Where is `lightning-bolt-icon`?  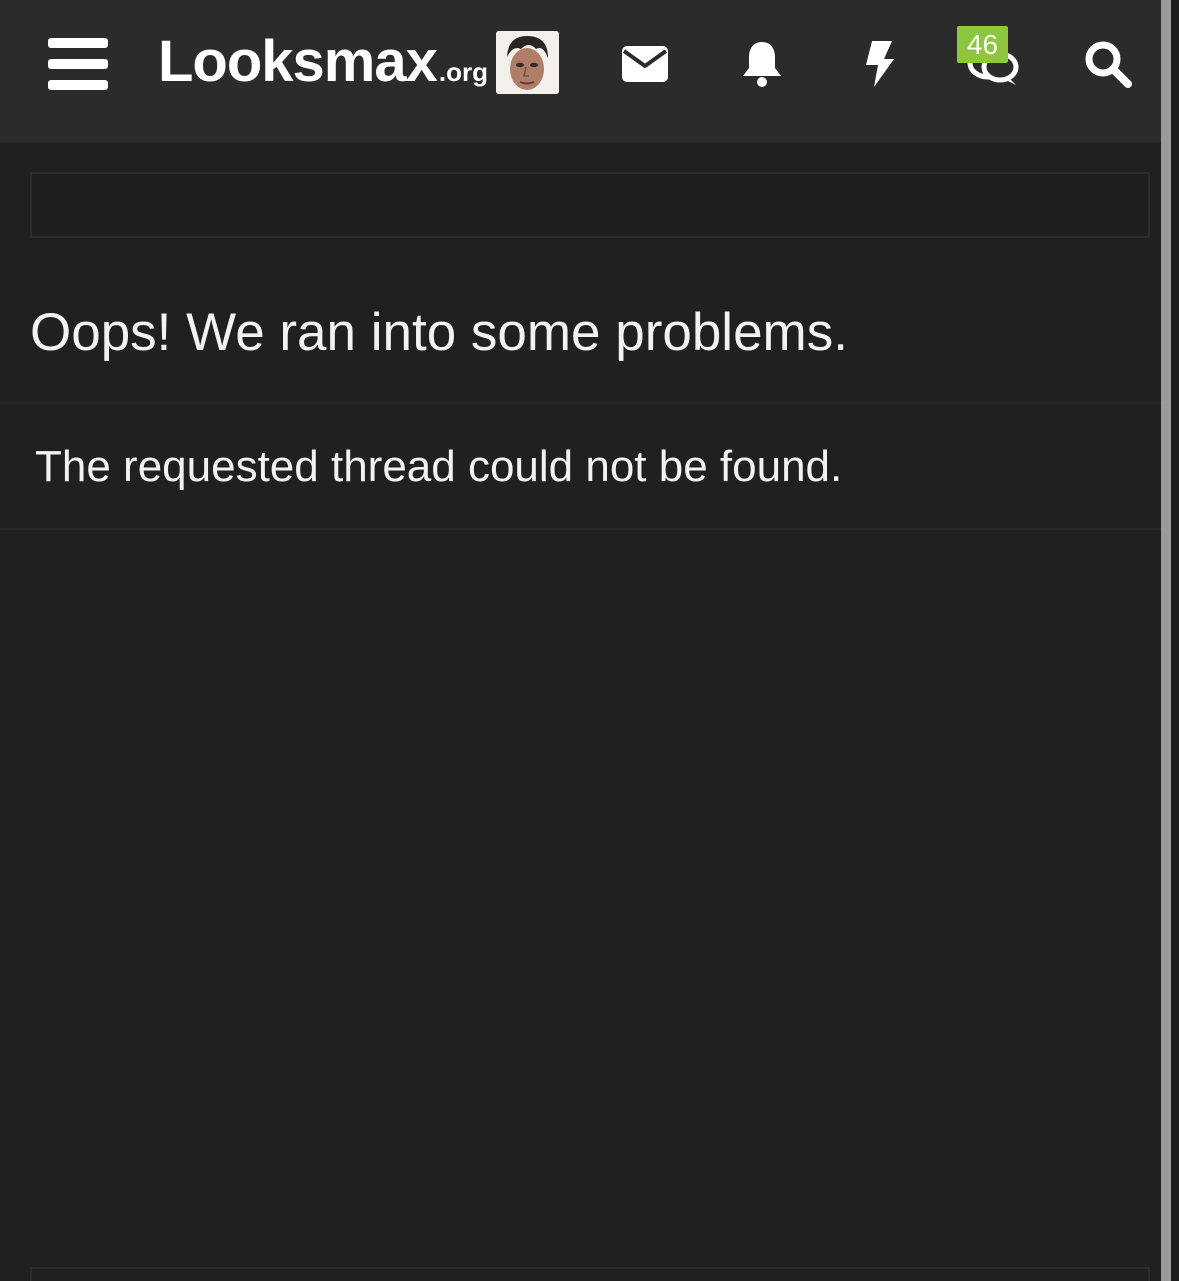 lightning-bolt-icon is located at coordinates (879, 64).